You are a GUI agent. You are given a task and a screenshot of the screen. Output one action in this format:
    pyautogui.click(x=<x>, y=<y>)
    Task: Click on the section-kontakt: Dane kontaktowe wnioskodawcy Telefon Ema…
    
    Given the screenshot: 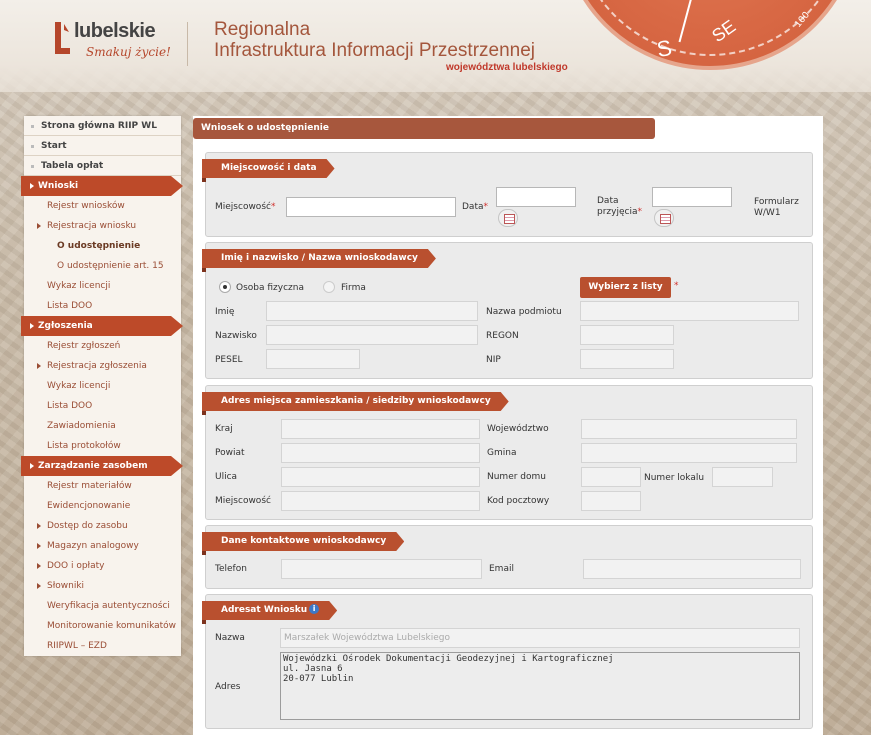 What is the action you would take?
    pyautogui.click(x=507, y=557)
    